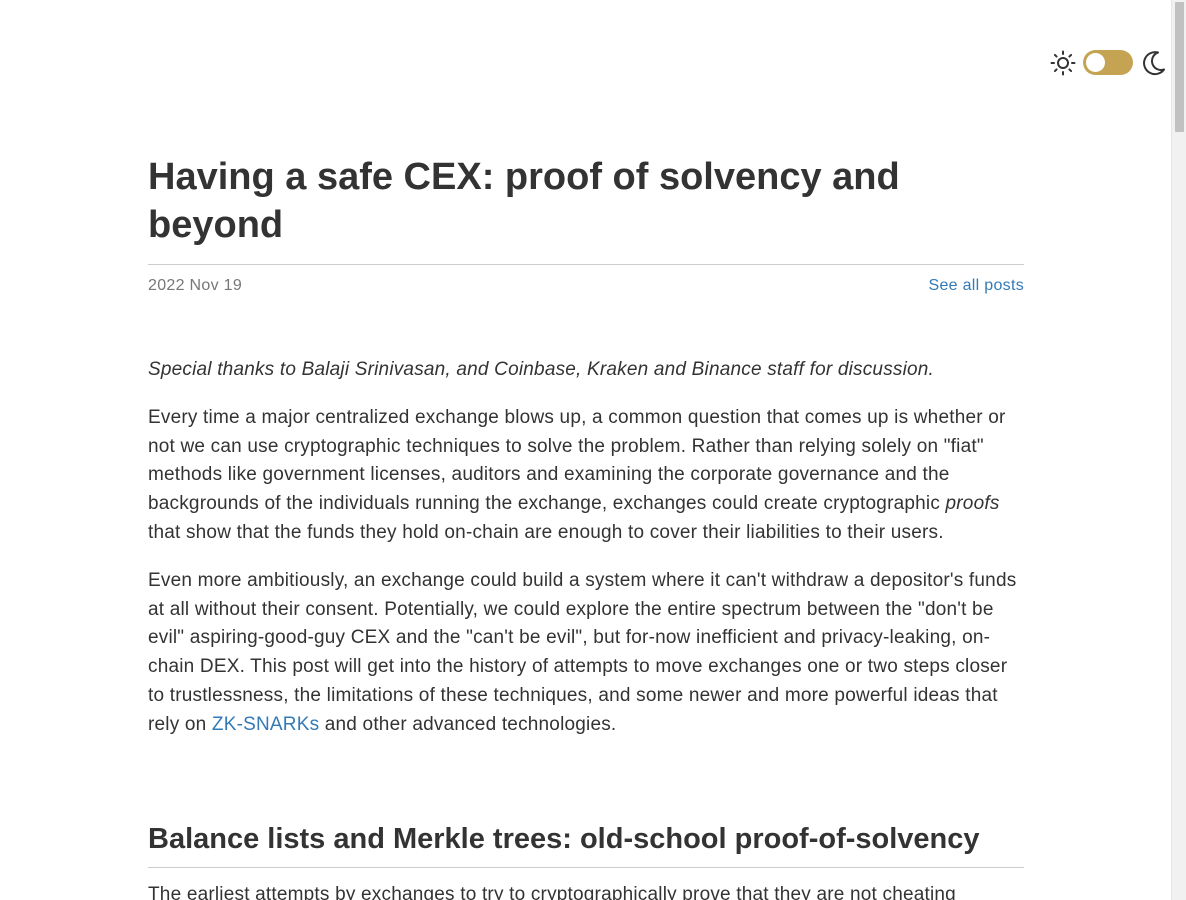 The height and width of the screenshot is (900, 1186). I want to click on post-date: 2022 Nov 19, so click(195, 285).